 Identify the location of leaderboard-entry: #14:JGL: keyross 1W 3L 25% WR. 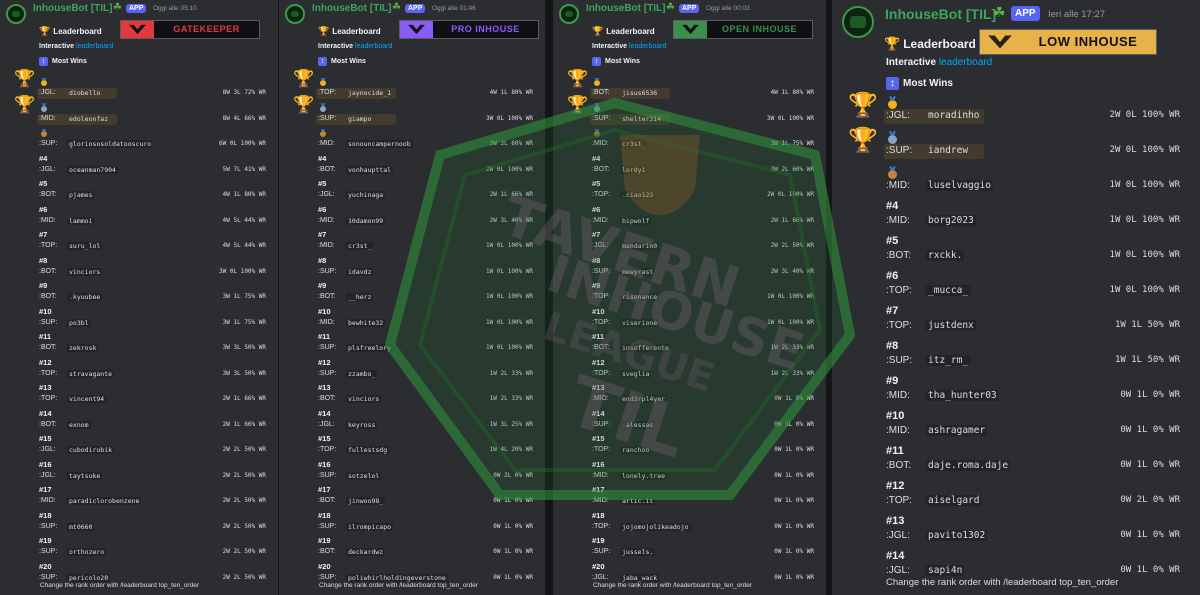
(412, 422).